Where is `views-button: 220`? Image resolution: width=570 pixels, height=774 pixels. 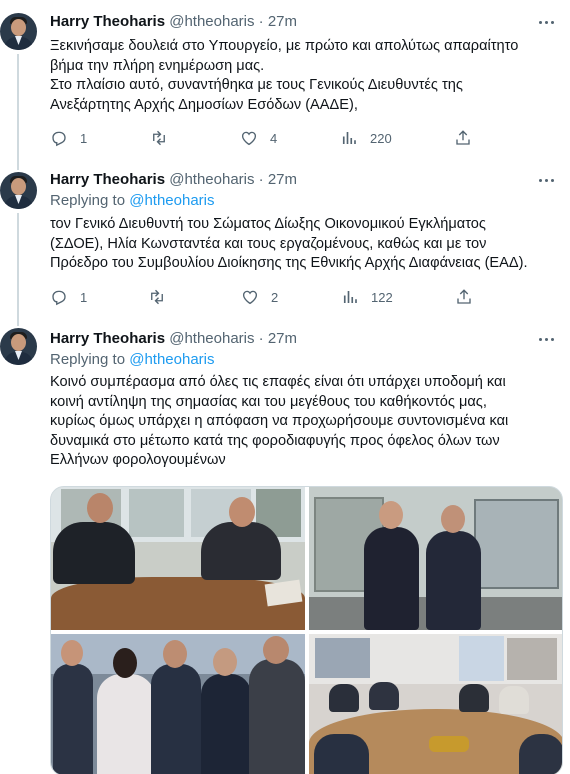
views-button: 220 is located at coordinates (366, 138).